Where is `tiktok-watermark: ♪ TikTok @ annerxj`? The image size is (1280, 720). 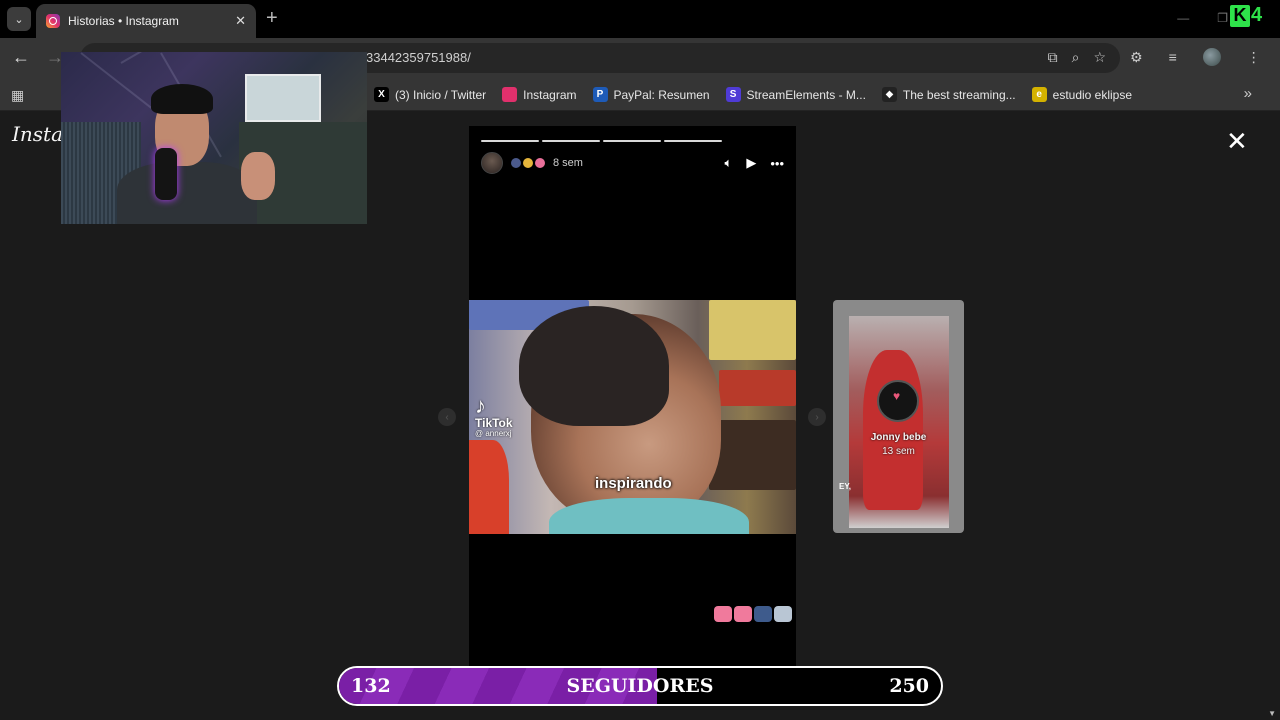 tiktok-watermark: ♪ TikTok @ annerxj is located at coordinates (494, 415).